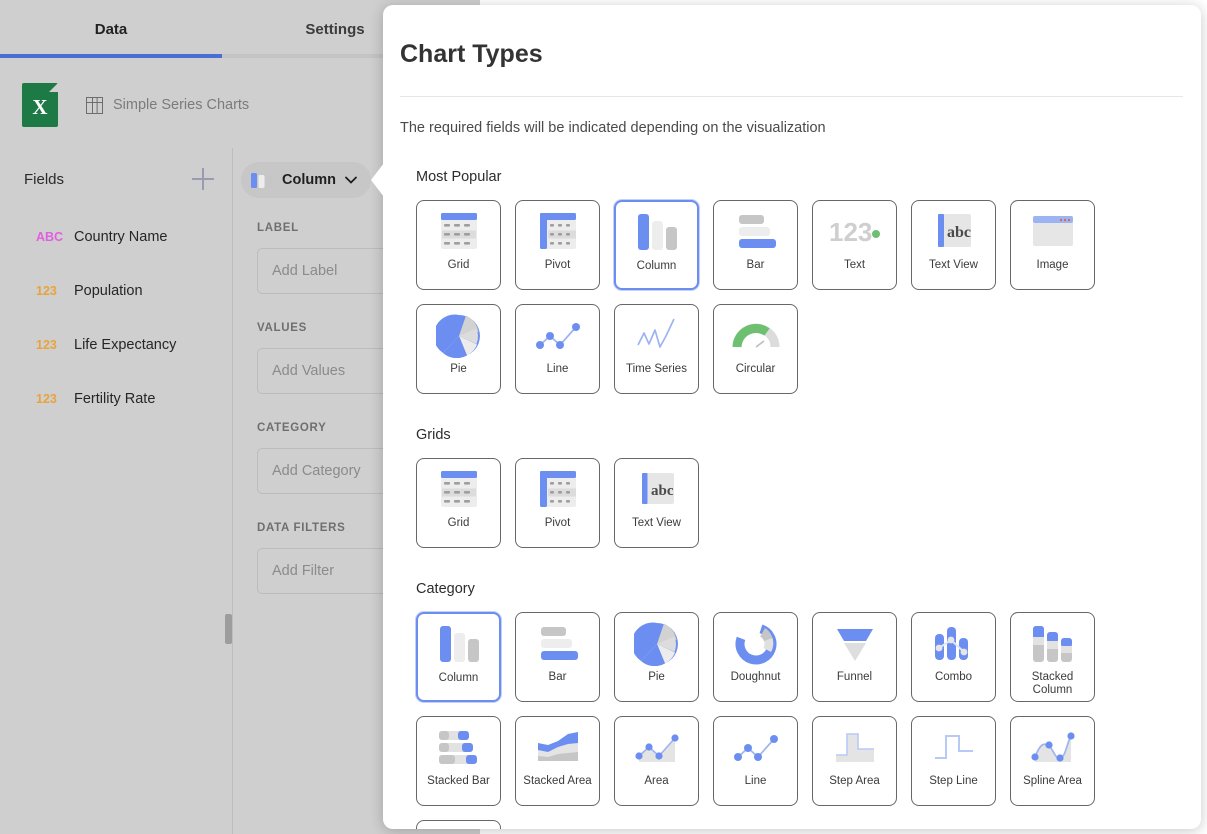 This screenshot has width=1207, height=834. I want to click on bar-icon, so click(557, 642).